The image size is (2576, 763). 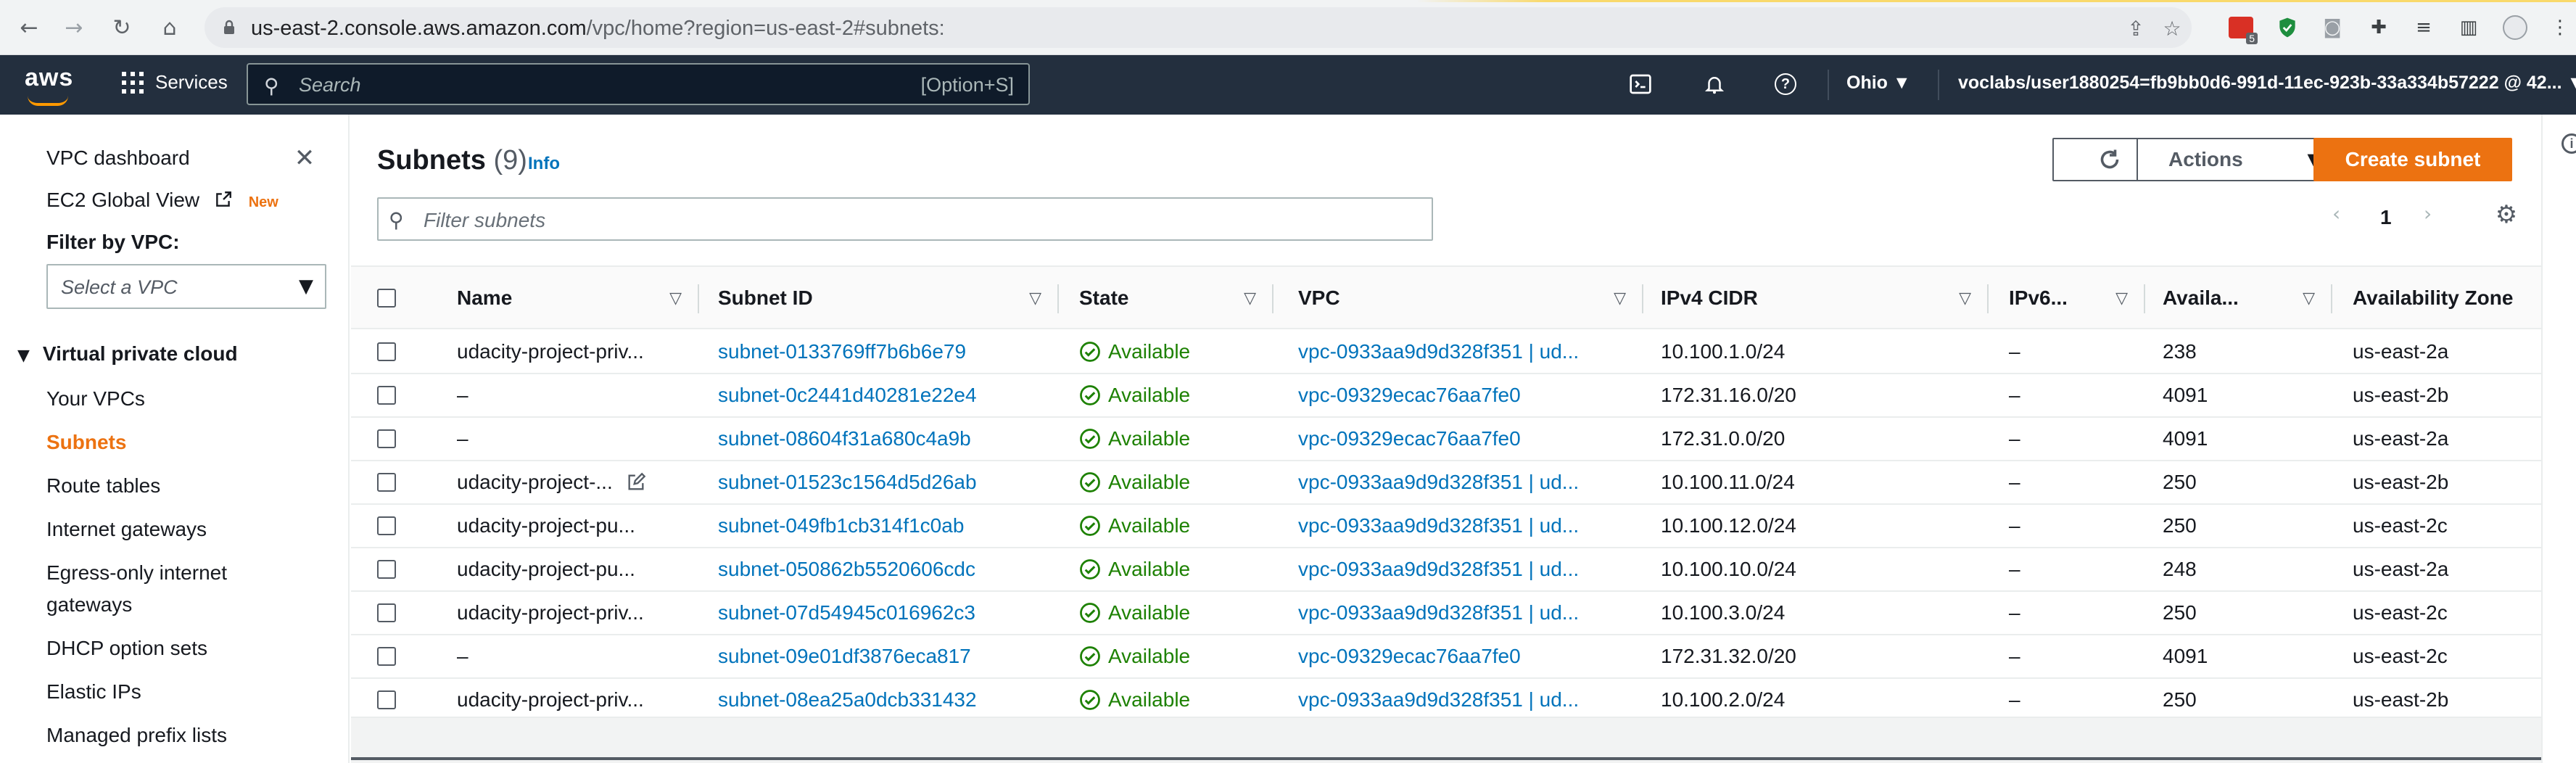 What do you see at coordinates (2412, 159) in the screenshot?
I see `create-subnet-button: Create subnet` at bounding box center [2412, 159].